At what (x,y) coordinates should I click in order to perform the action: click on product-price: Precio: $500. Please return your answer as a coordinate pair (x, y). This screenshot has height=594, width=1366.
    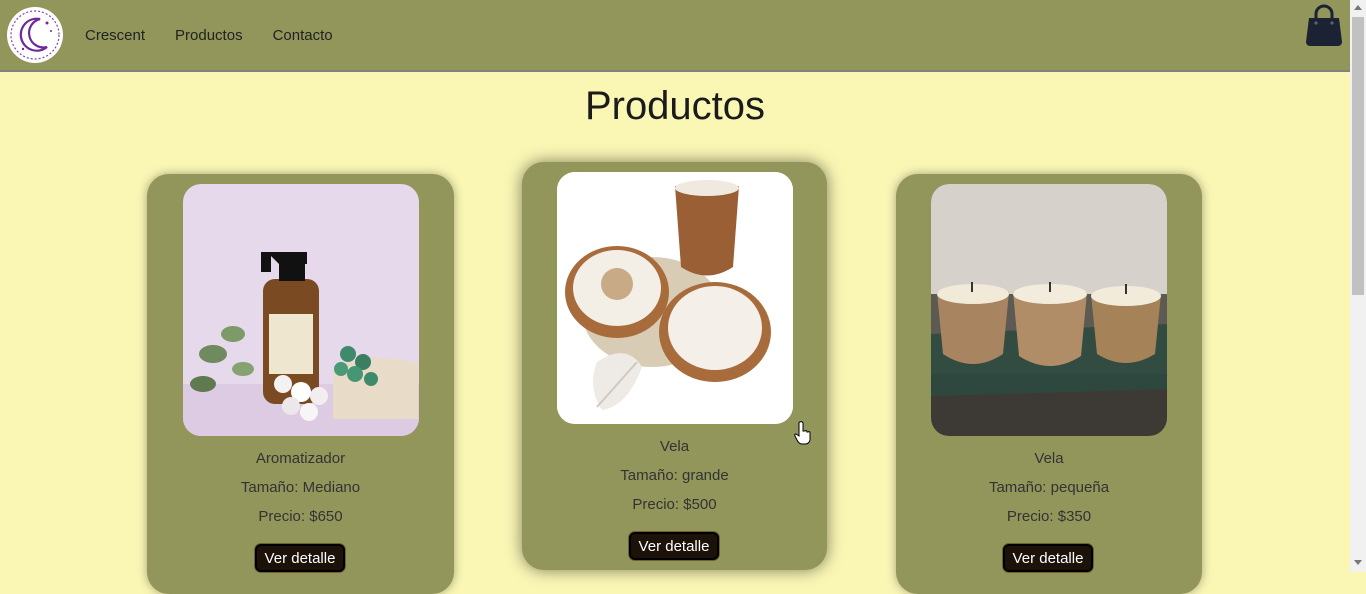
    Looking at the image, I should click on (674, 504).